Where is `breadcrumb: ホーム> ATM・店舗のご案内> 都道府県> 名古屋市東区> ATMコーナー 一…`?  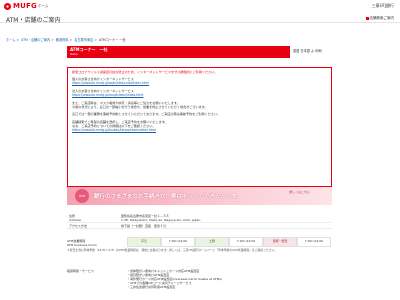 breadcrumb: ホーム> ATM・店舗のご案内> 都道府県> 名古屋市東区> ATMコーナー 一… is located at coordinates (66, 40).